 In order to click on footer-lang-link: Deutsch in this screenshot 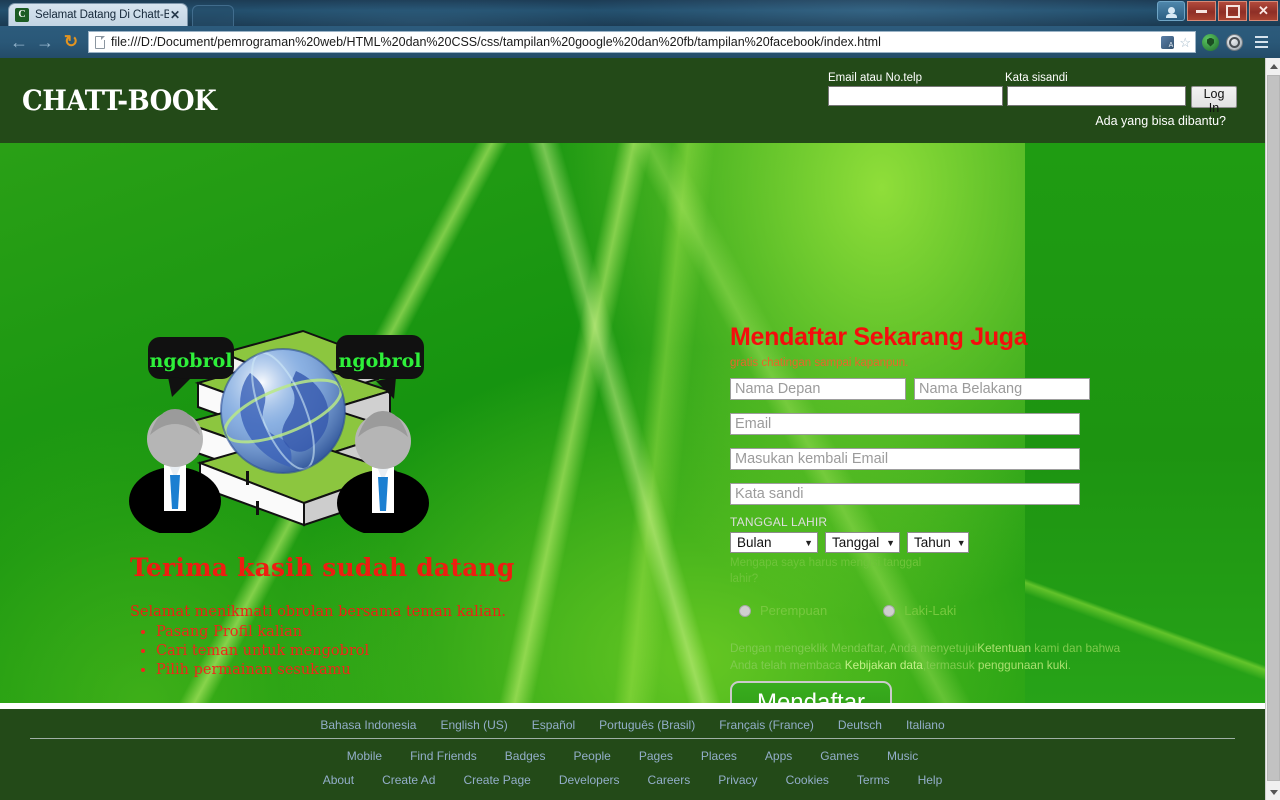, I will do `click(860, 725)`.